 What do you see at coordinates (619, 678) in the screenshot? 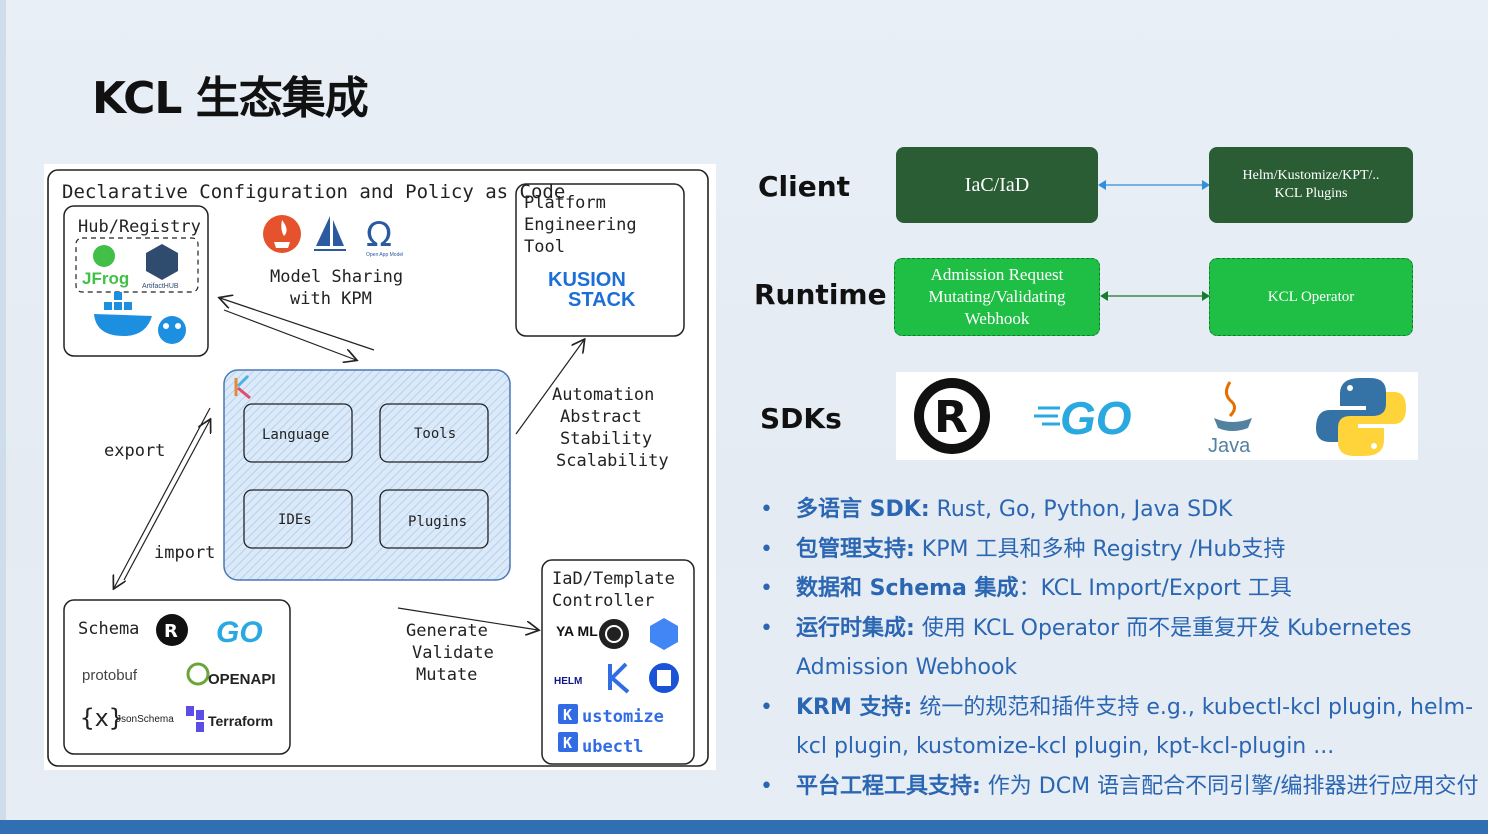
I see `kcl-k-icon` at bounding box center [619, 678].